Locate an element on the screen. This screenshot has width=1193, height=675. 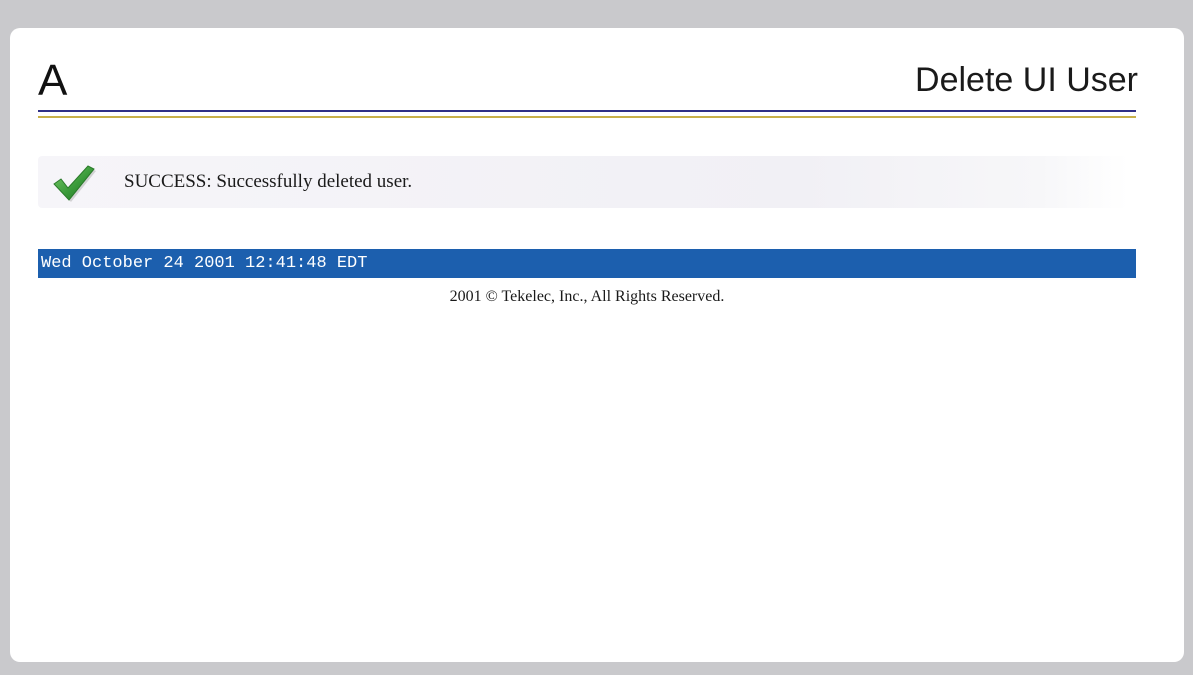
timestamp-bar: Wed October 24 2001 12:41:48 EDT is located at coordinates (587, 263).